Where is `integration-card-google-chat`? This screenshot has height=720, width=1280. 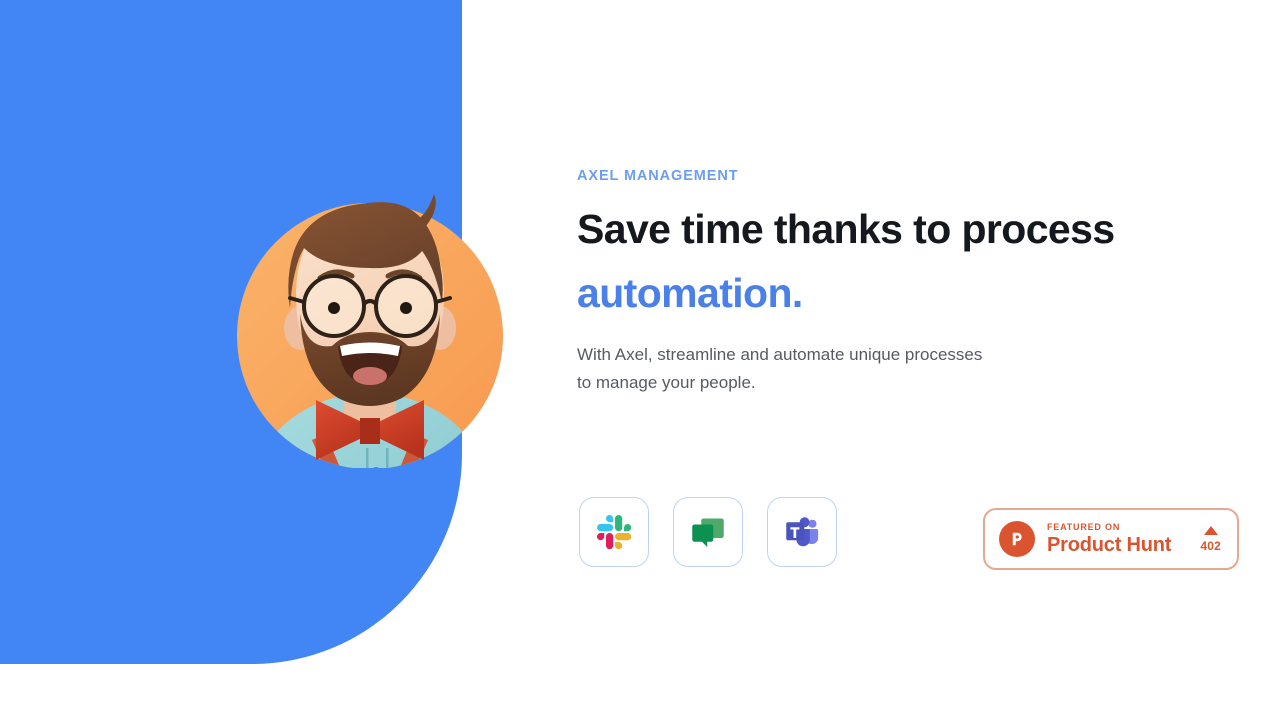 integration-card-google-chat is located at coordinates (708, 532).